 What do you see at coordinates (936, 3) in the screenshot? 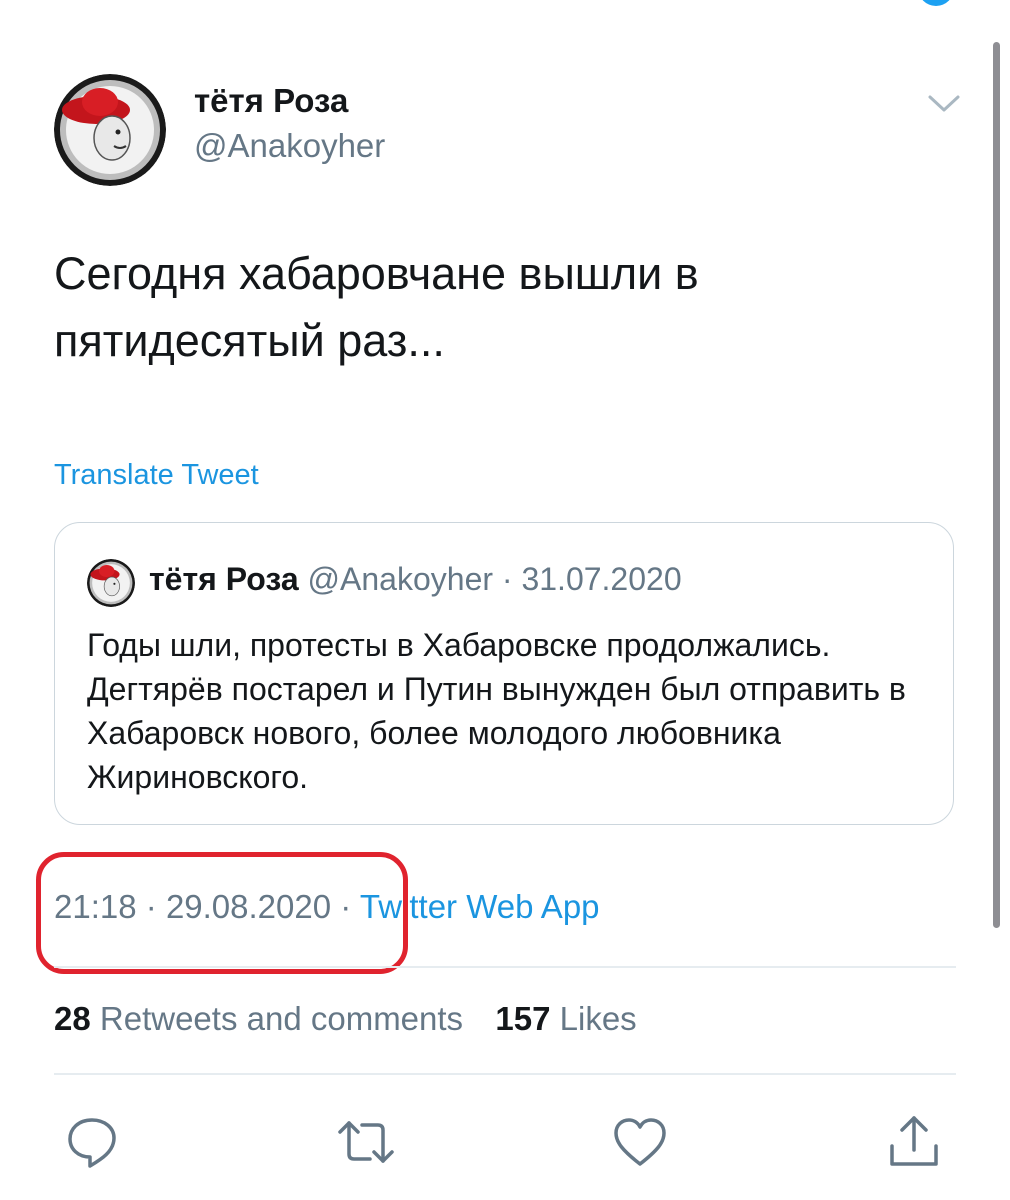
I see `top-partial-button` at bounding box center [936, 3].